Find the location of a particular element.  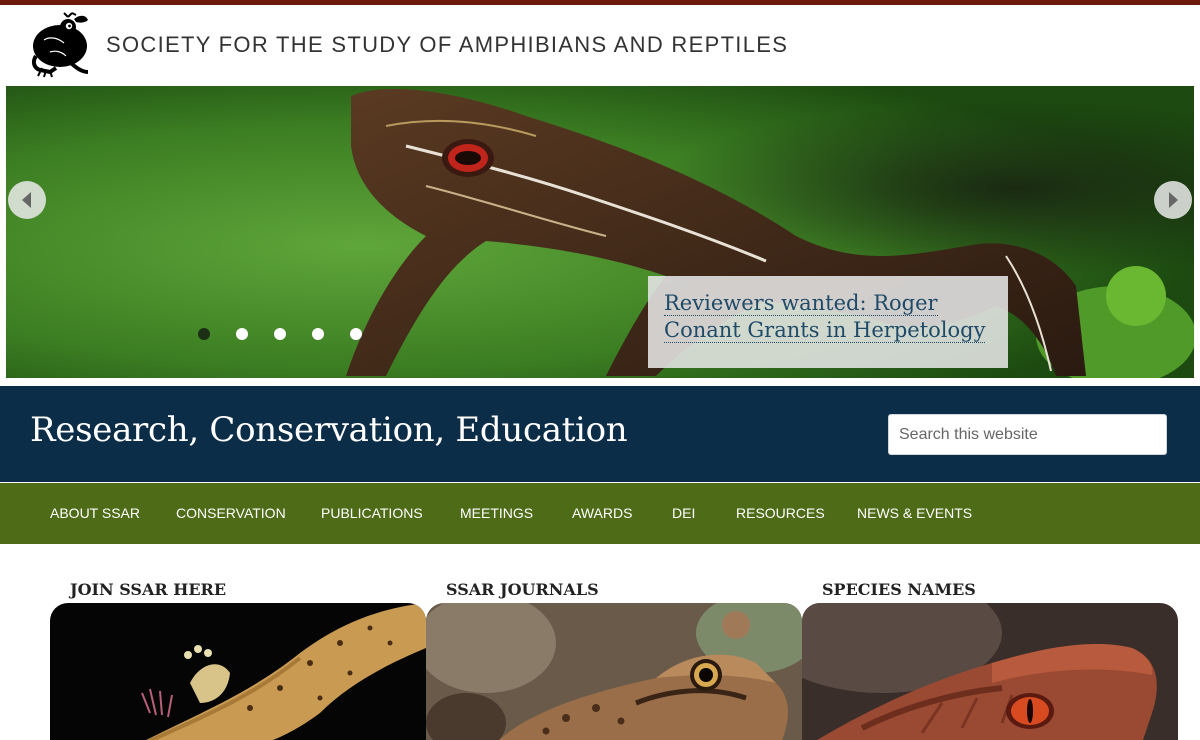

chevron-right-icon is located at coordinates (1173, 200).